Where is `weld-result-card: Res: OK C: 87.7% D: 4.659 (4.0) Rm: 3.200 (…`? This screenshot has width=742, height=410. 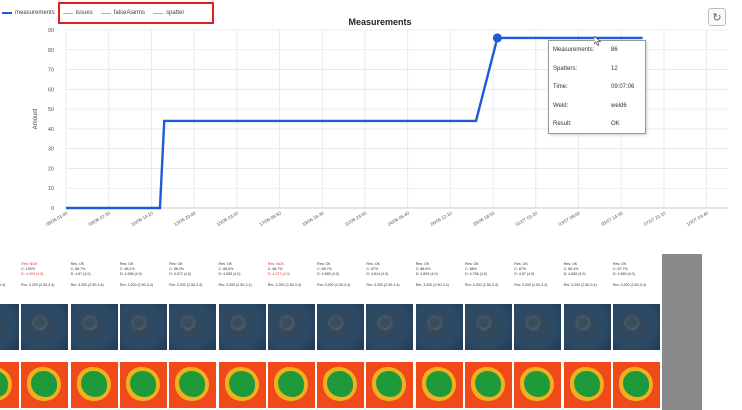
weld-result-card: Res: OK C: 87.7% D: 4.659 (4.0) Rm: 3.200 (… is located at coordinates (636, 332).